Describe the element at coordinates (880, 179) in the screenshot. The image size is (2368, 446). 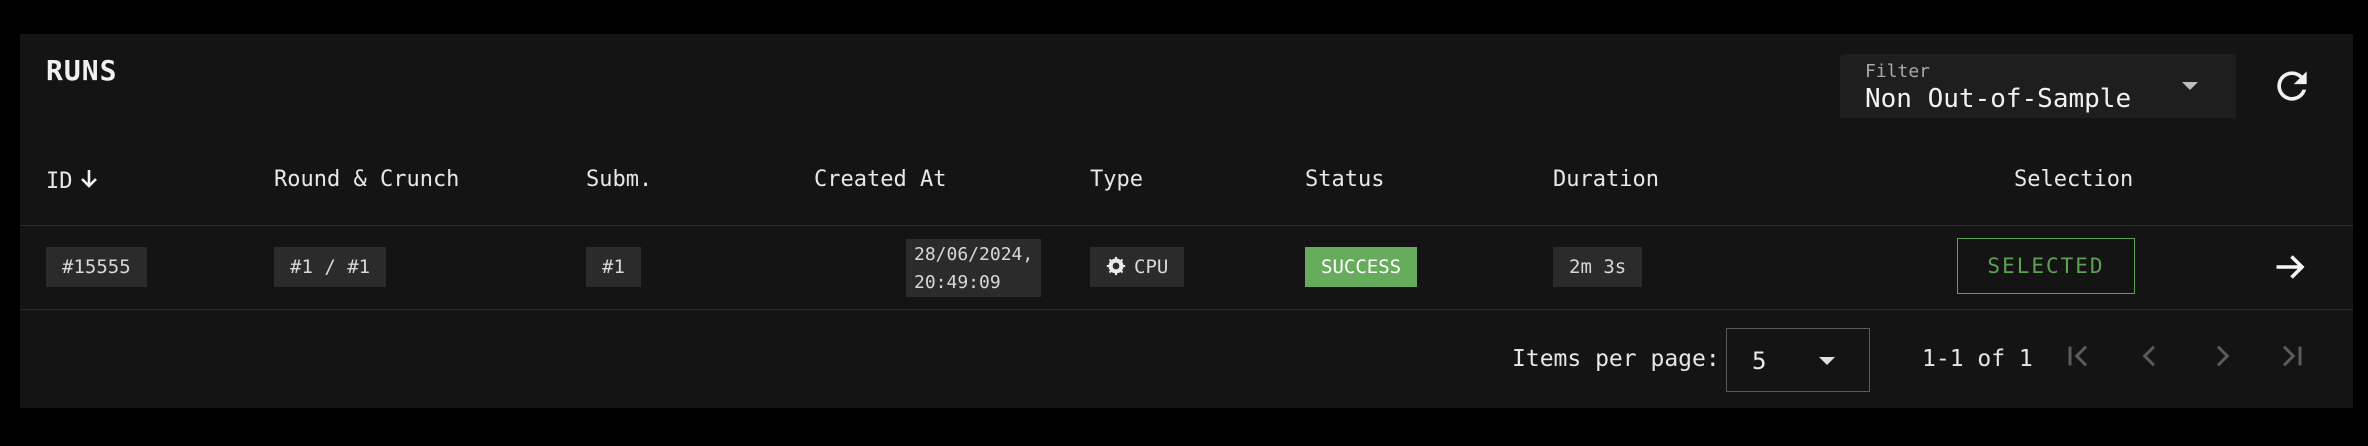
I see `column-header-created-at: Created At` at that location.